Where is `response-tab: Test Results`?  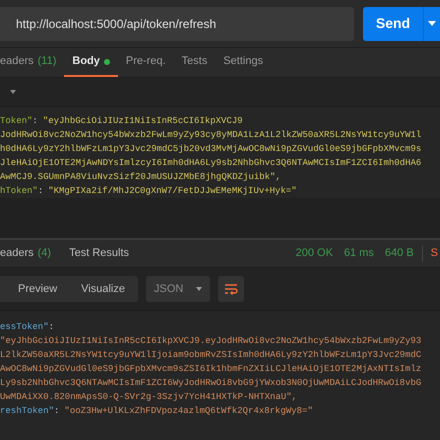
response-tab: Test Results is located at coordinates (99, 253).